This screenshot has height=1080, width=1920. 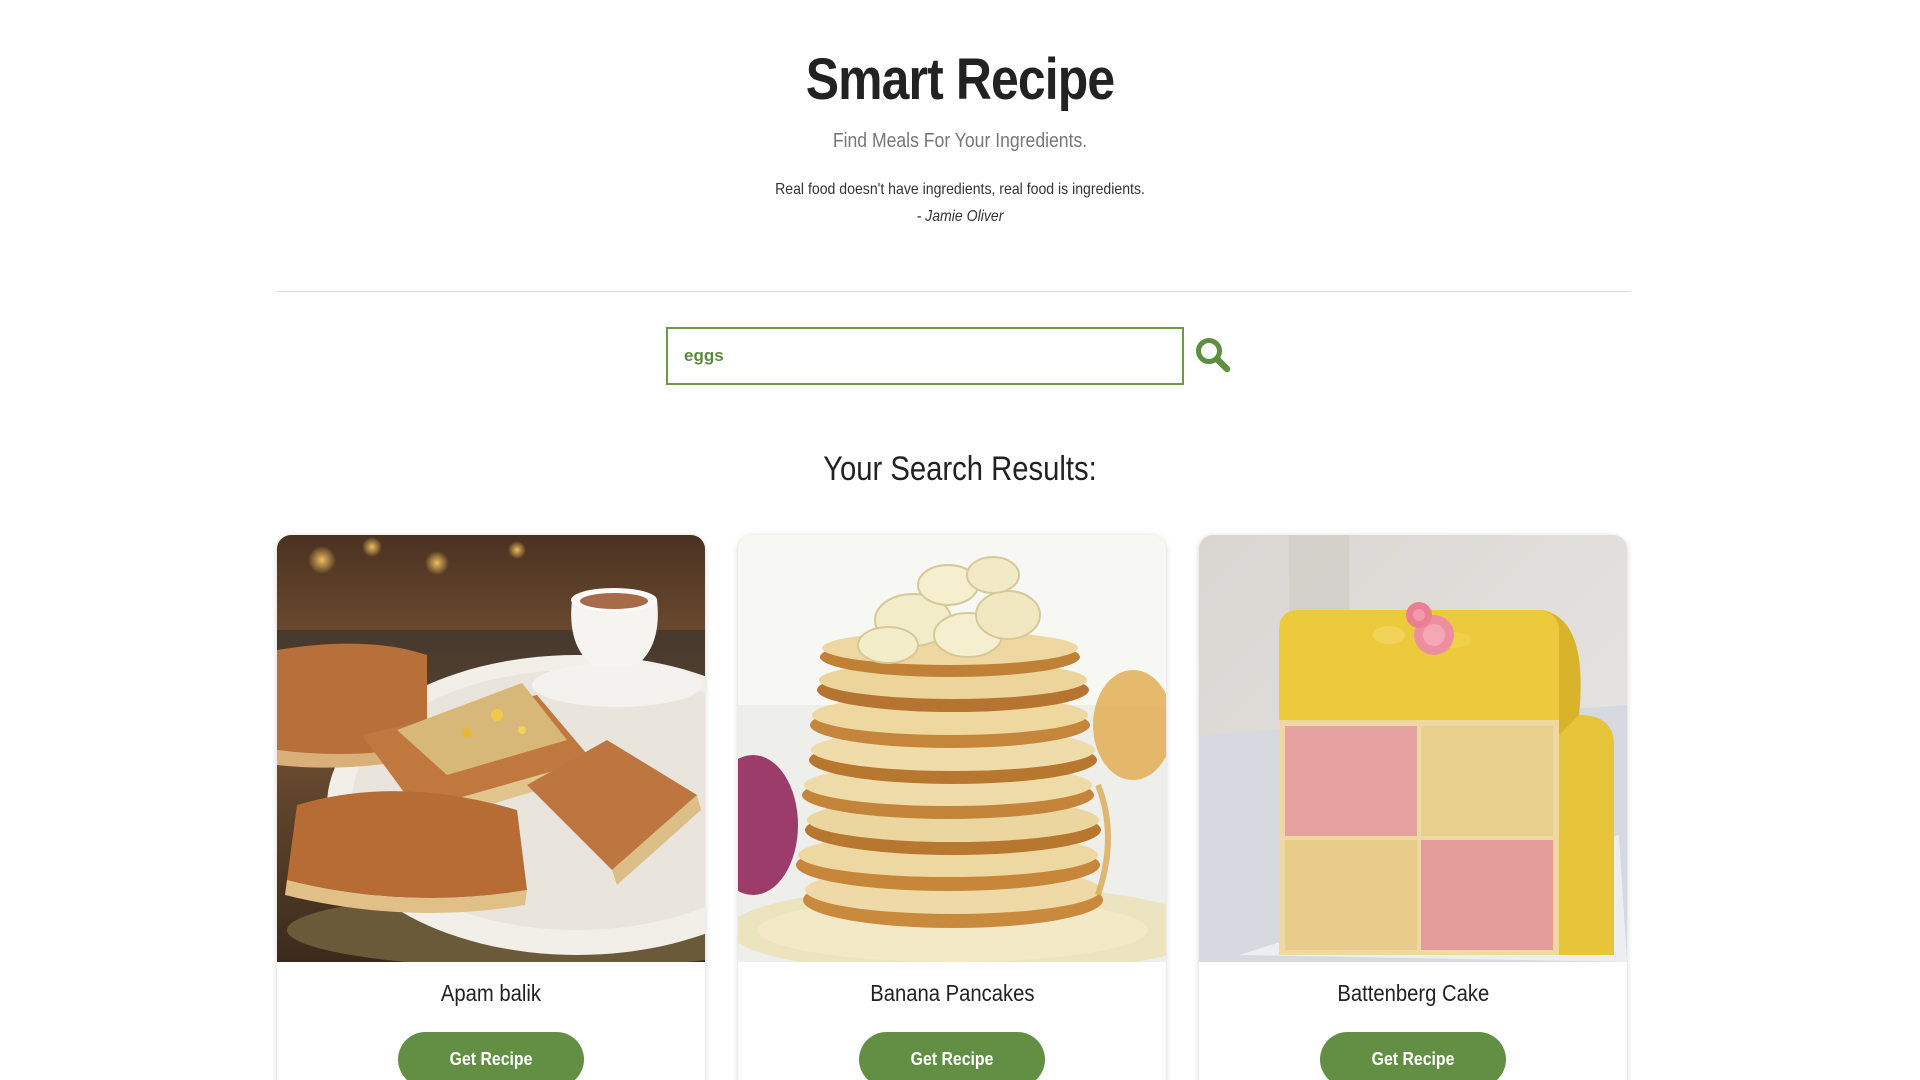 What do you see at coordinates (1413, 748) in the screenshot?
I see `battenberg-cake-photo` at bounding box center [1413, 748].